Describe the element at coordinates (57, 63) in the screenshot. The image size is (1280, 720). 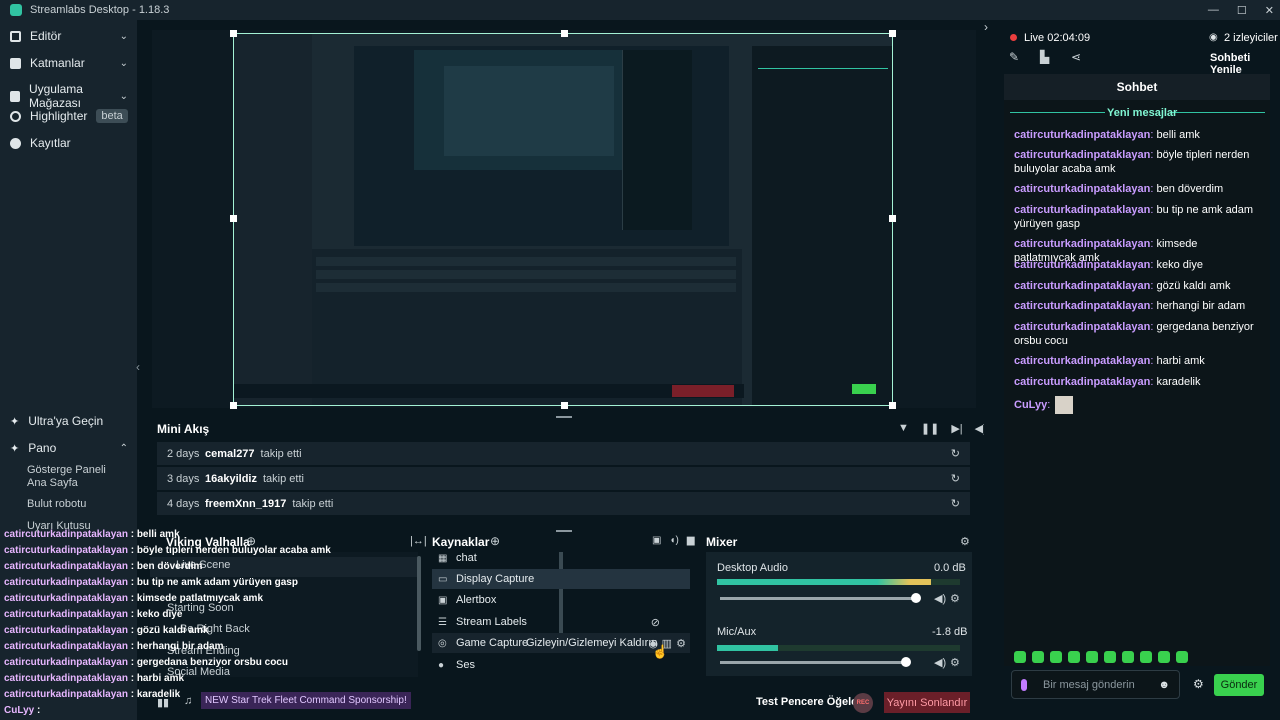
I see `nav-label: Katmanlar` at that location.